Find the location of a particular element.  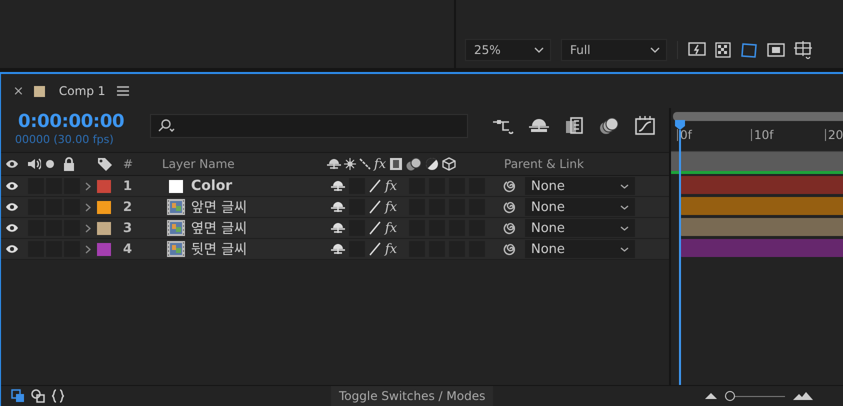

resolution-dropdown: Full is located at coordinates (614, 50).